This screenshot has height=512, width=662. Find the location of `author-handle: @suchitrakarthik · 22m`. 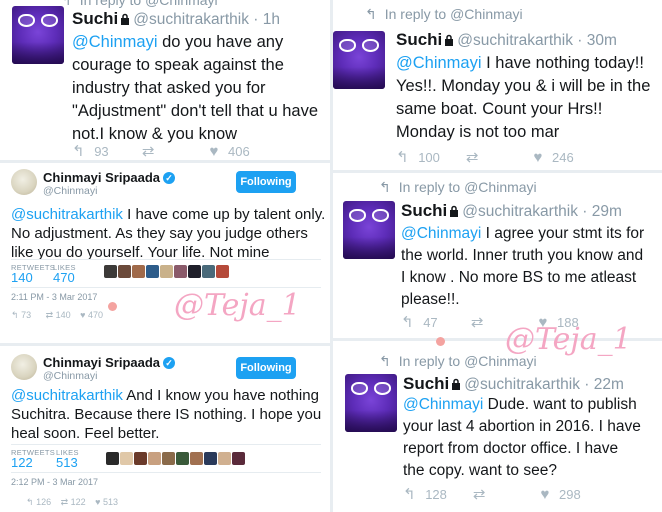

author-handle: @suchitrakarthik · 22m is located at coordinates (544, 384).